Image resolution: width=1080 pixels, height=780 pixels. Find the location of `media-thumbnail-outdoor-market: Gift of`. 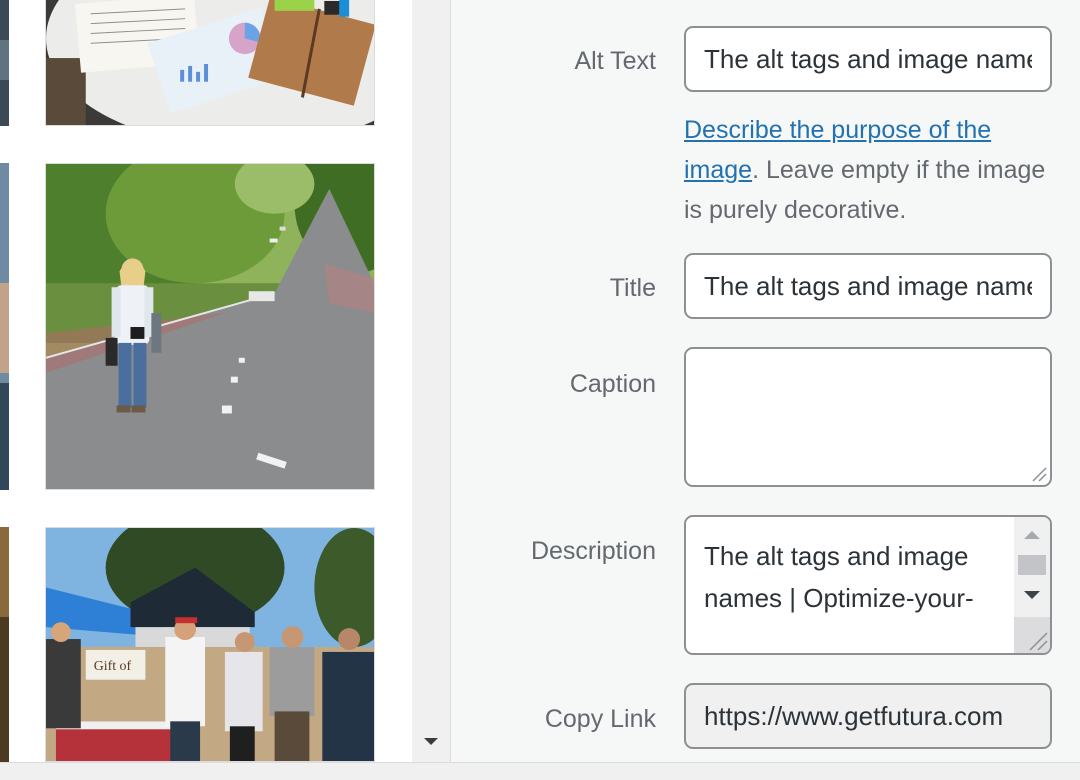

media-thumbnail-outdoor-market: Gift of is located at coordinates (210, 644).